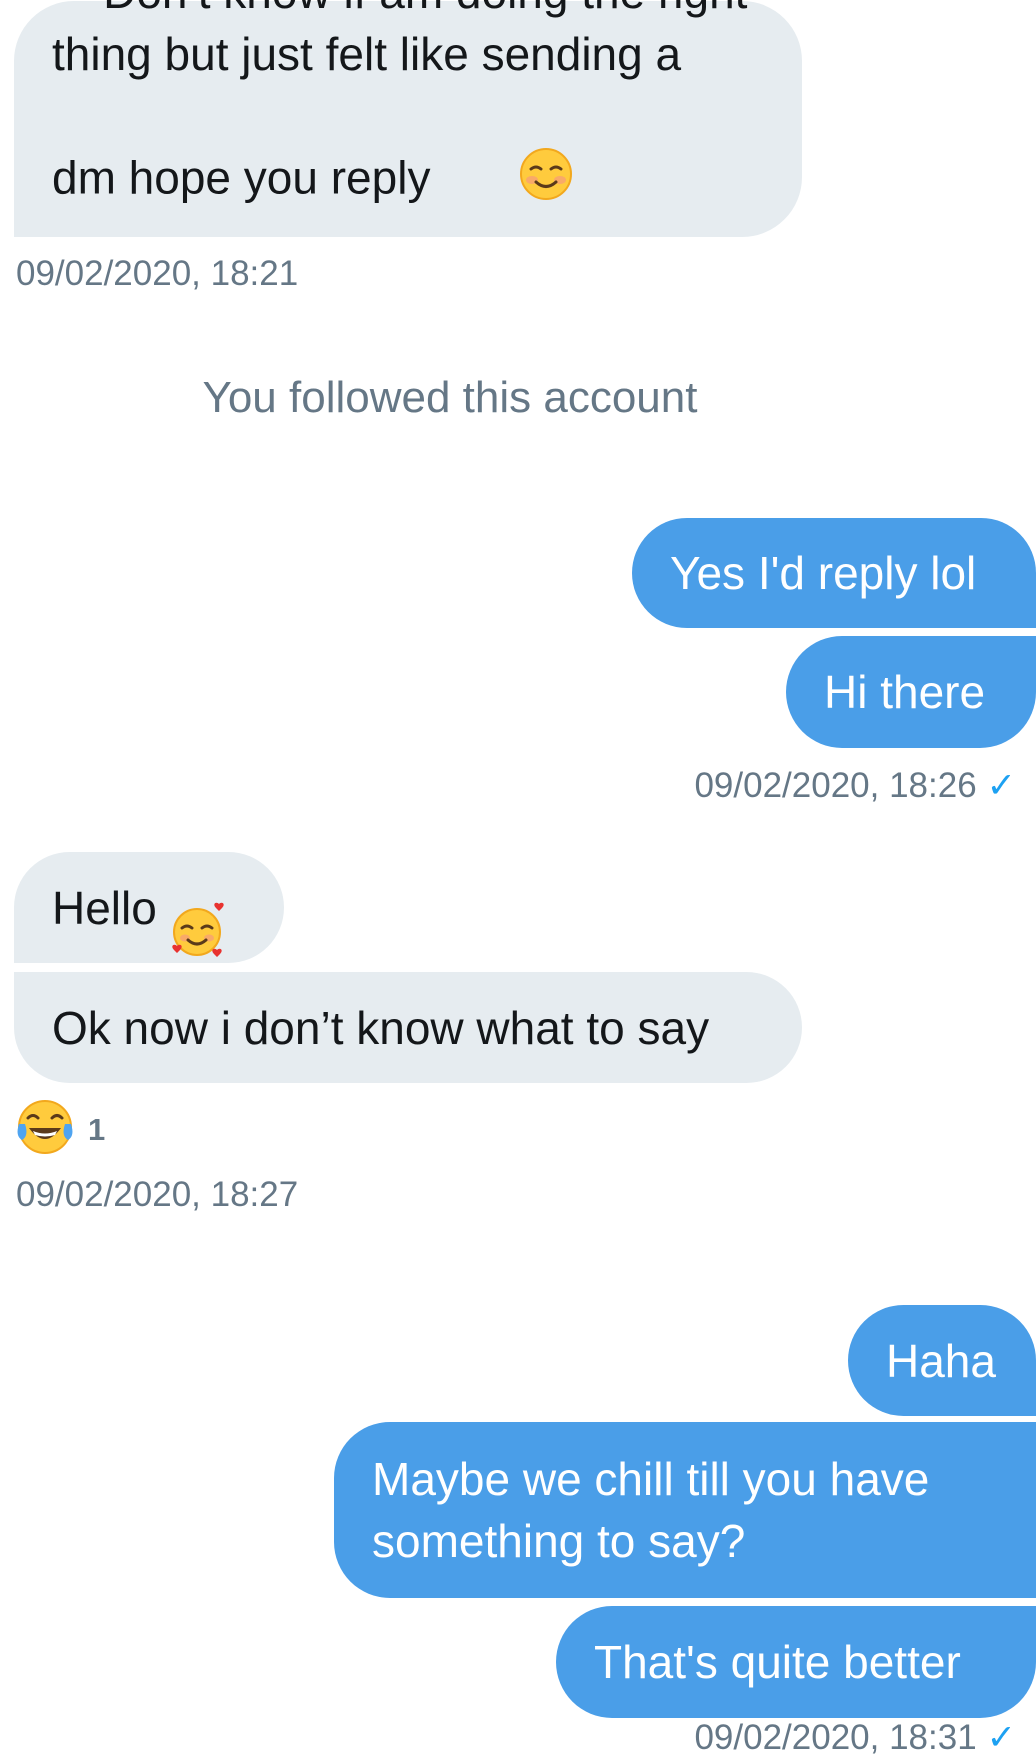  I want to click on incoming-message: Ok now i don’t know what to say, so click(408, 1027).